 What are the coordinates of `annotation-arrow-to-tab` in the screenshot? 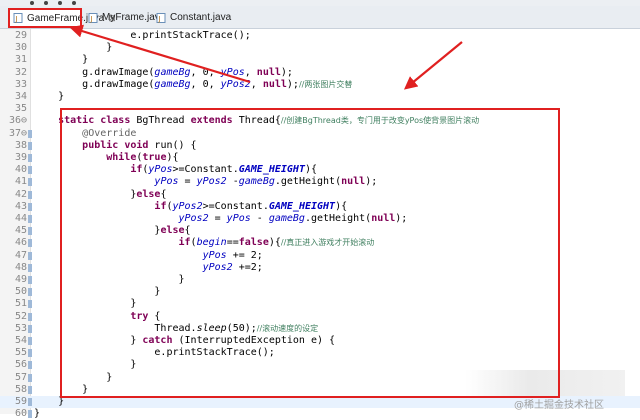 It's located at (160, 54).